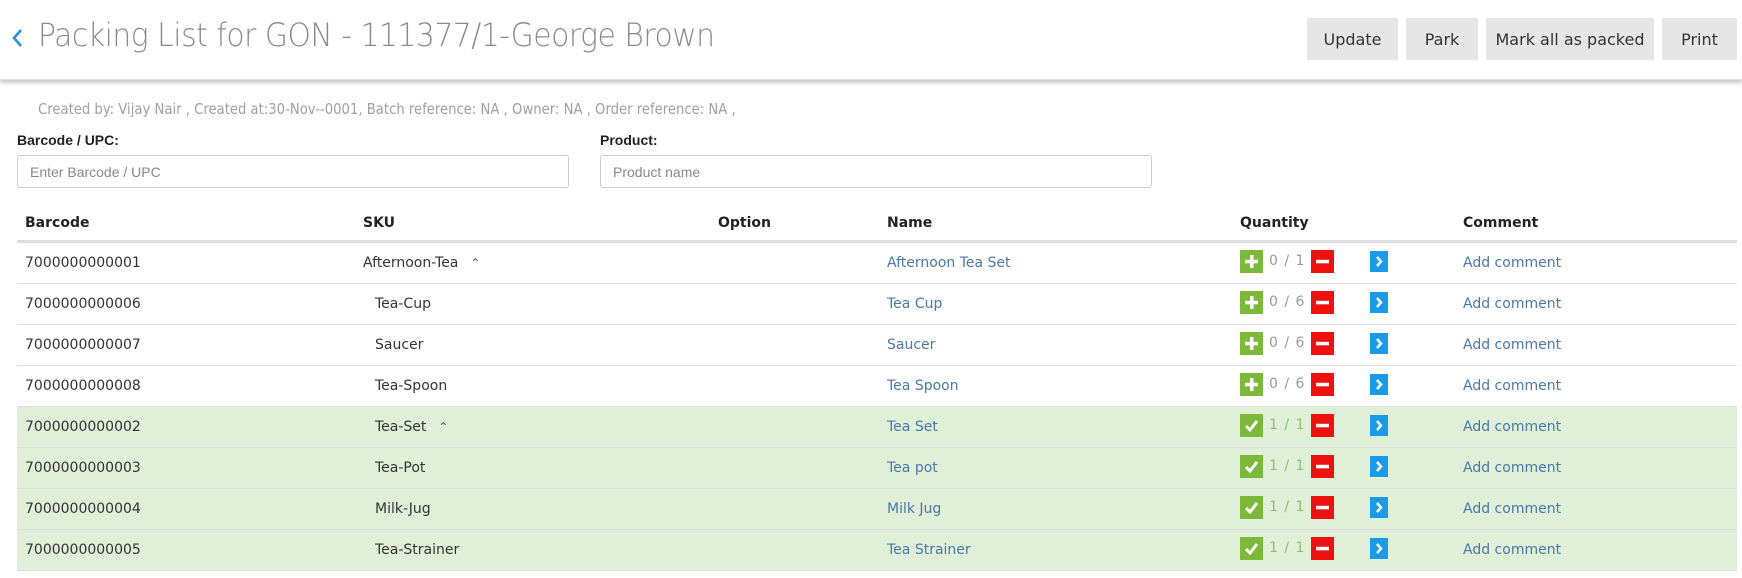 This screenshot has width=1742, height=578. What do you see at coordinates (532, 224) in the screenshot?
I see `column-header-sku: SKU` at bounding box center [532, 224].